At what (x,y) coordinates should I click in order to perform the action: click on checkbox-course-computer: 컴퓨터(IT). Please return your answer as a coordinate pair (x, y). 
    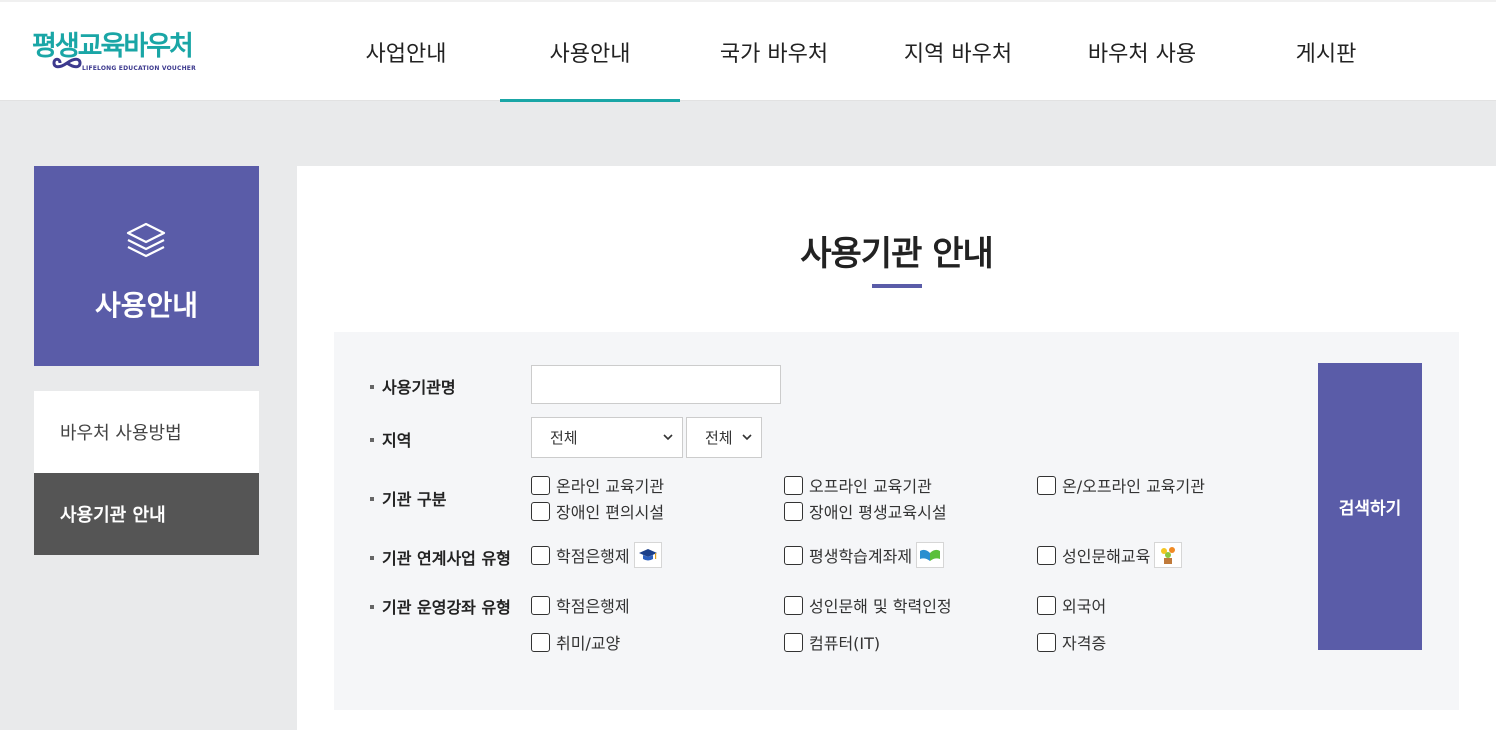
    Looking at the image, I should click on (832, 642).